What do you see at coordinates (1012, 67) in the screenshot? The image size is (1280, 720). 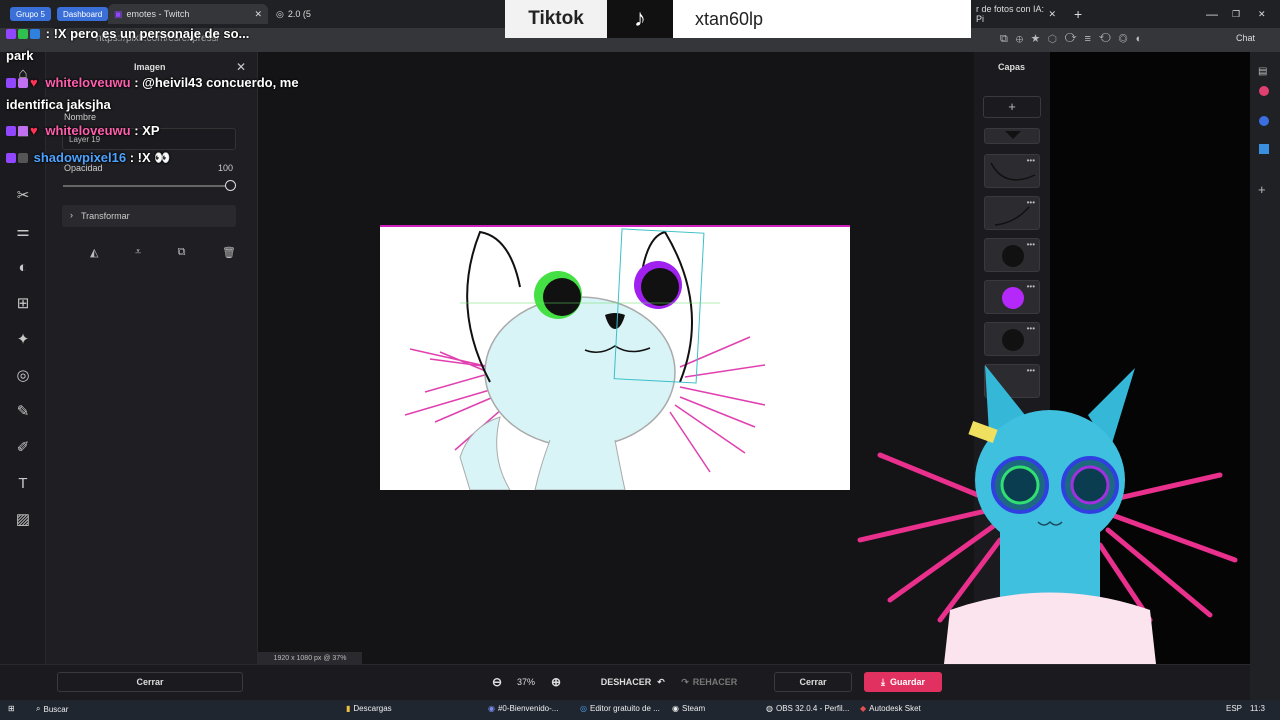 I see `layers-title: Capas` at bounding box center [1012, 67].